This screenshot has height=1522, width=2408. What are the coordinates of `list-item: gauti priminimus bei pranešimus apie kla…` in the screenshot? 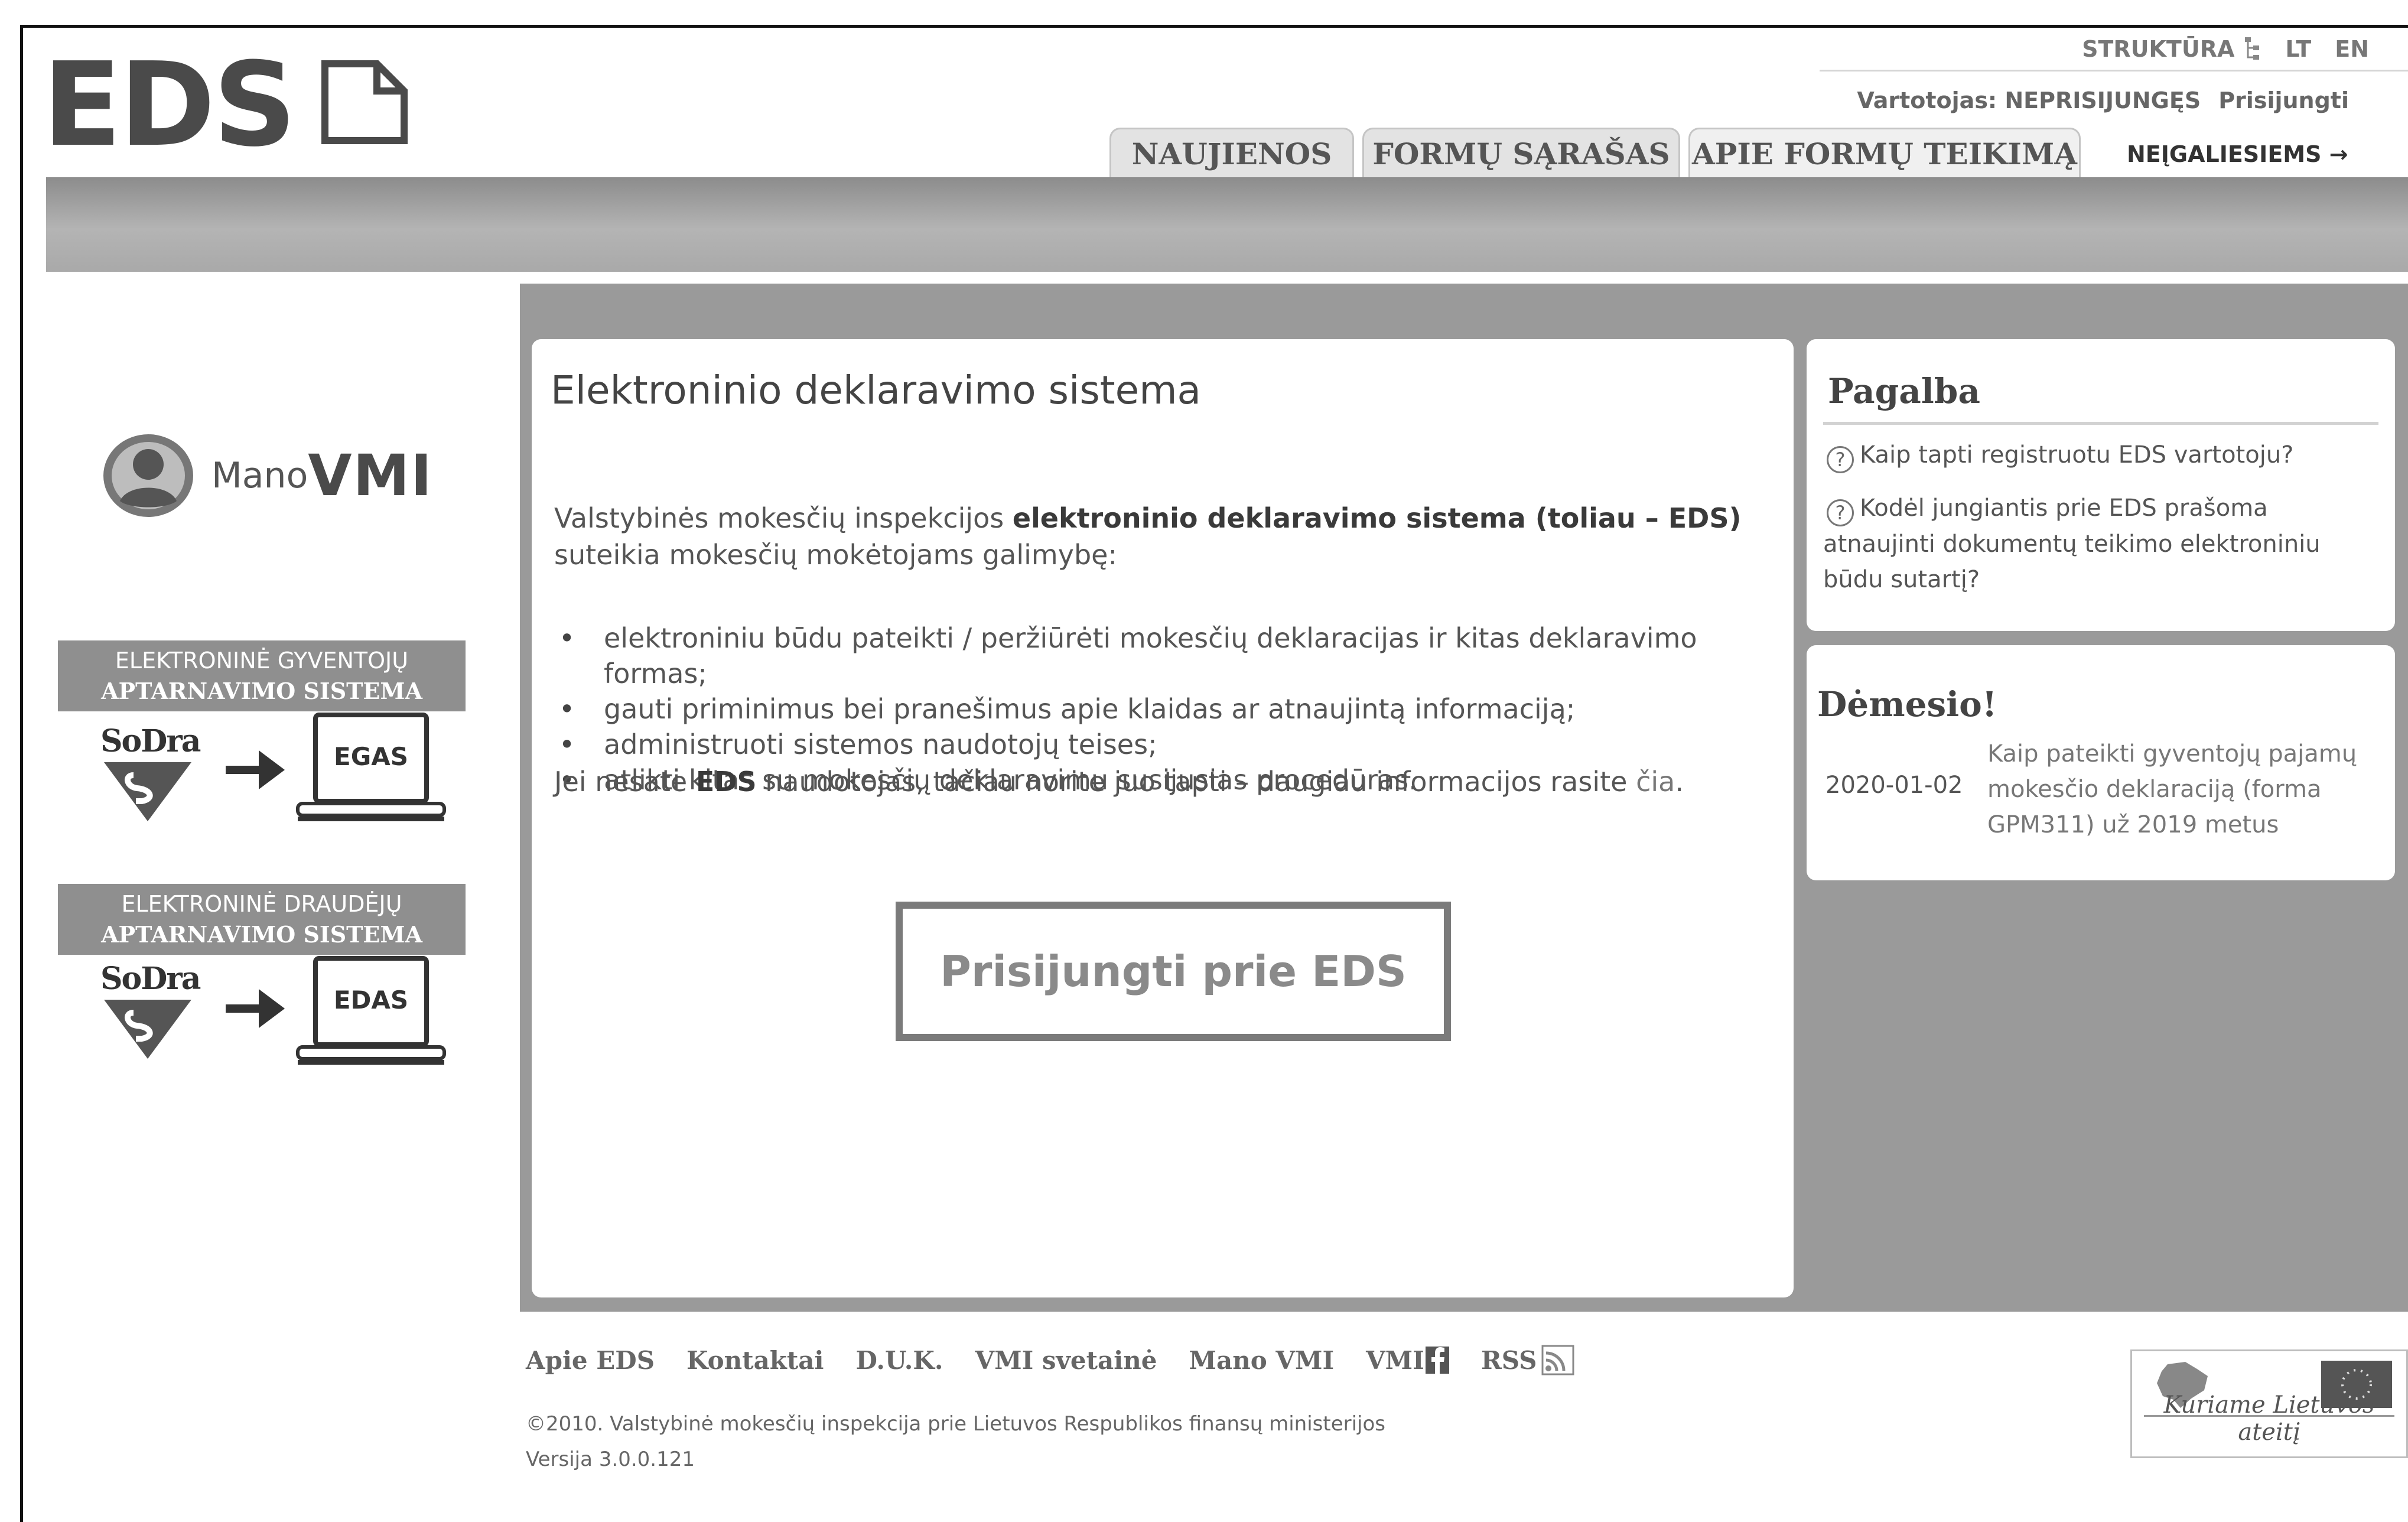 It's located at (1168, 709).